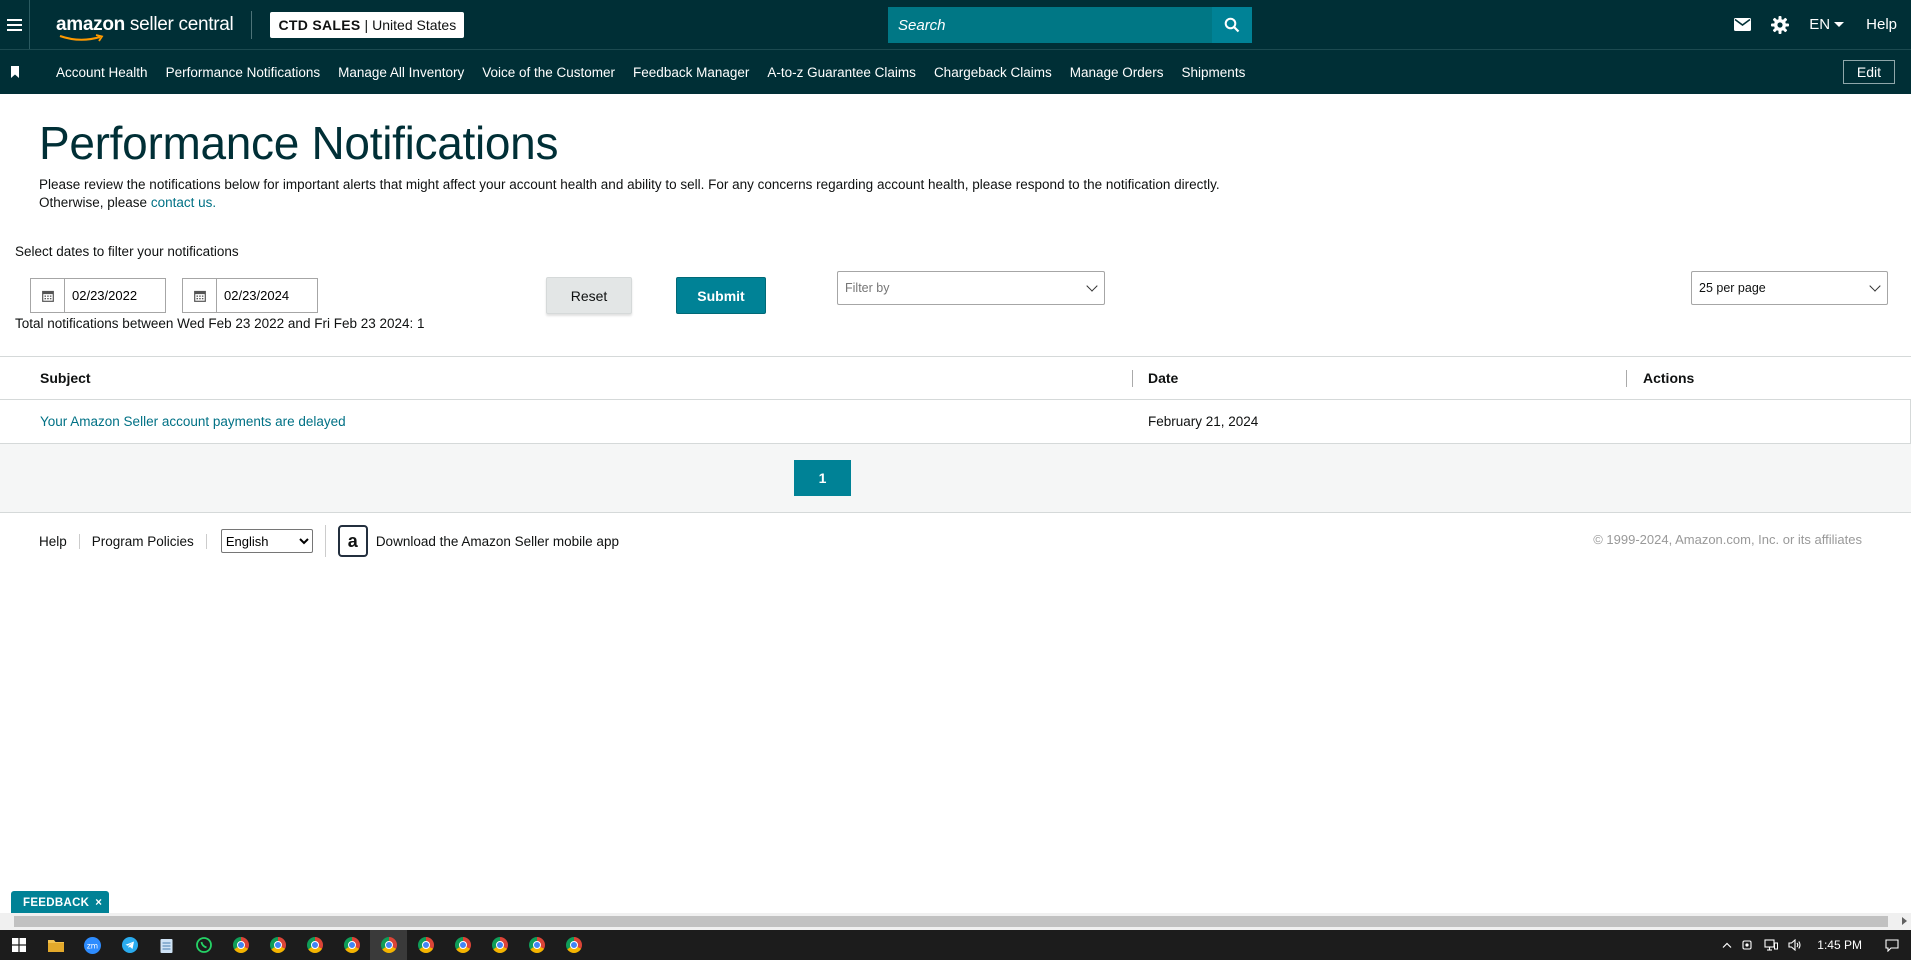  I want to click on reset-button: Reset, so click(589, 295).